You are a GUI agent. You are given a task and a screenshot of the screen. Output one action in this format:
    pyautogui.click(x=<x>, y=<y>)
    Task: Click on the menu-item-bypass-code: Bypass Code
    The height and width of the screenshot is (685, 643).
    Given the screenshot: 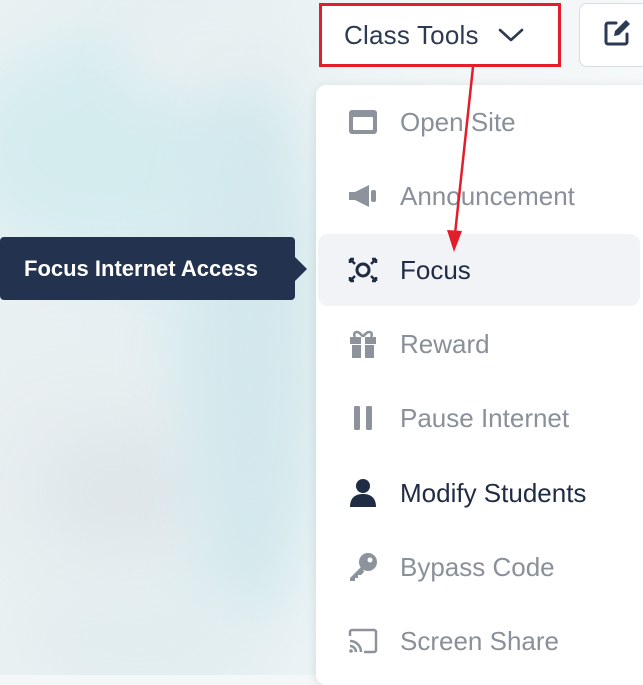 What is the action you would take?
    pyautogui.click(x=479, y=567)
    